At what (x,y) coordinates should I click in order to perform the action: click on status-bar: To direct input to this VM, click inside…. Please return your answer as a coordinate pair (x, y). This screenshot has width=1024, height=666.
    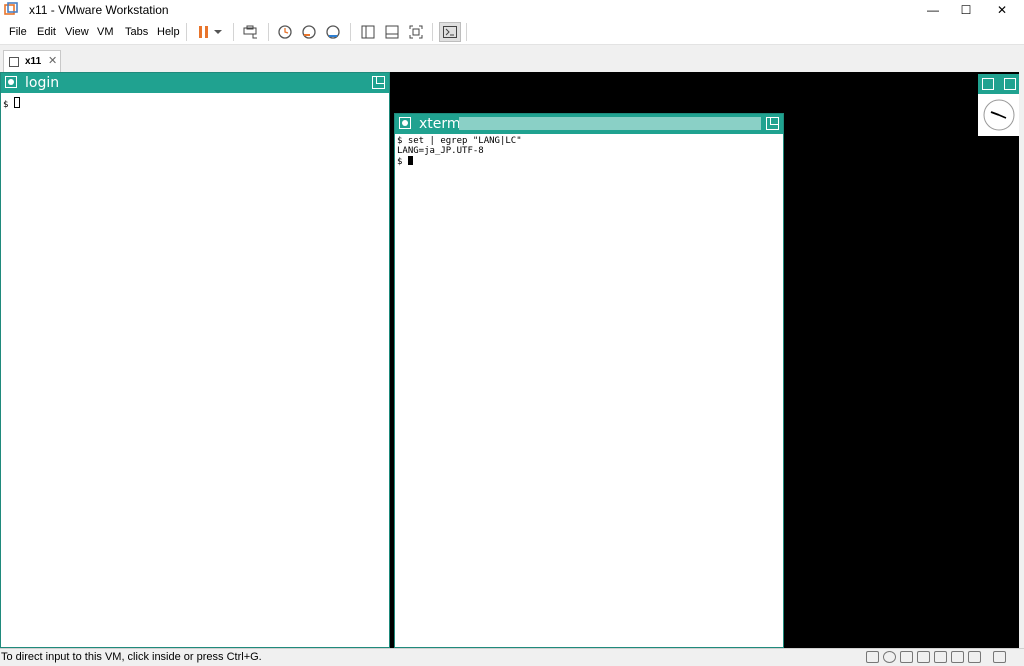
    Looking at the image, I should click on (512, 657).